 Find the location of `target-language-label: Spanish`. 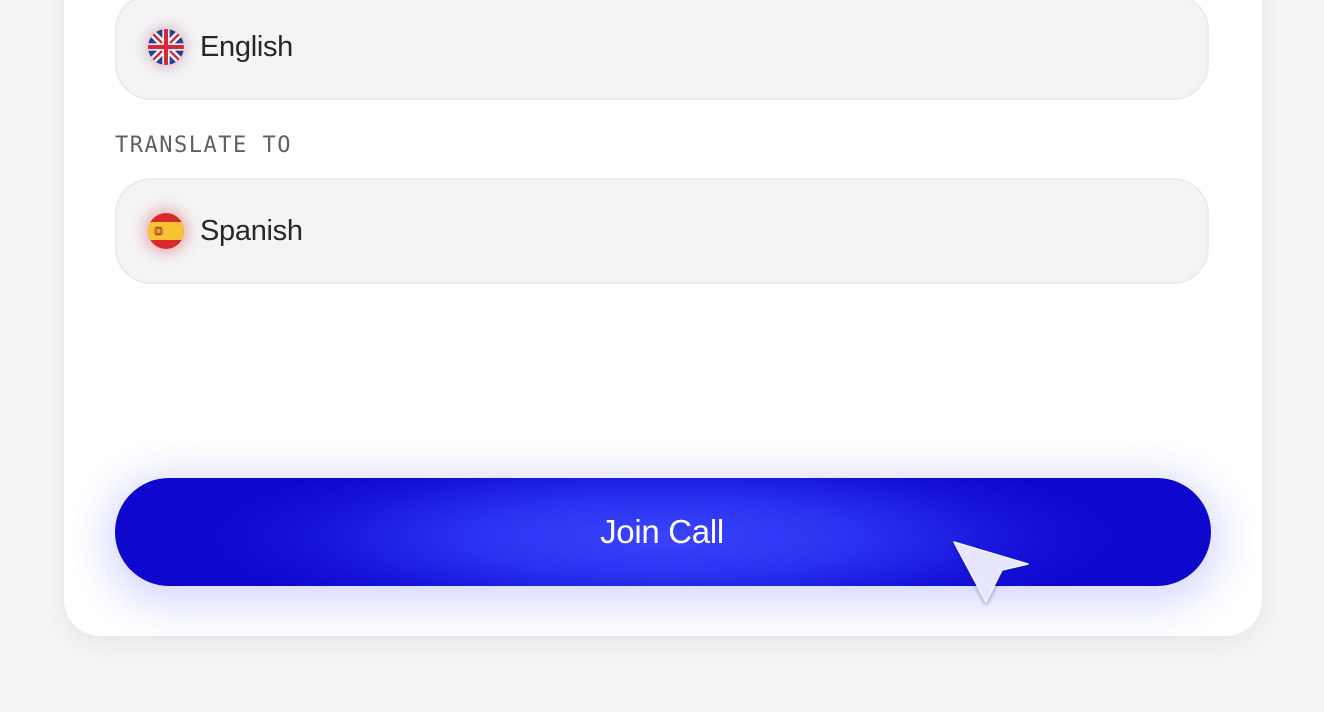

target-language-label: Spanish is located at coordinates (251, 230).